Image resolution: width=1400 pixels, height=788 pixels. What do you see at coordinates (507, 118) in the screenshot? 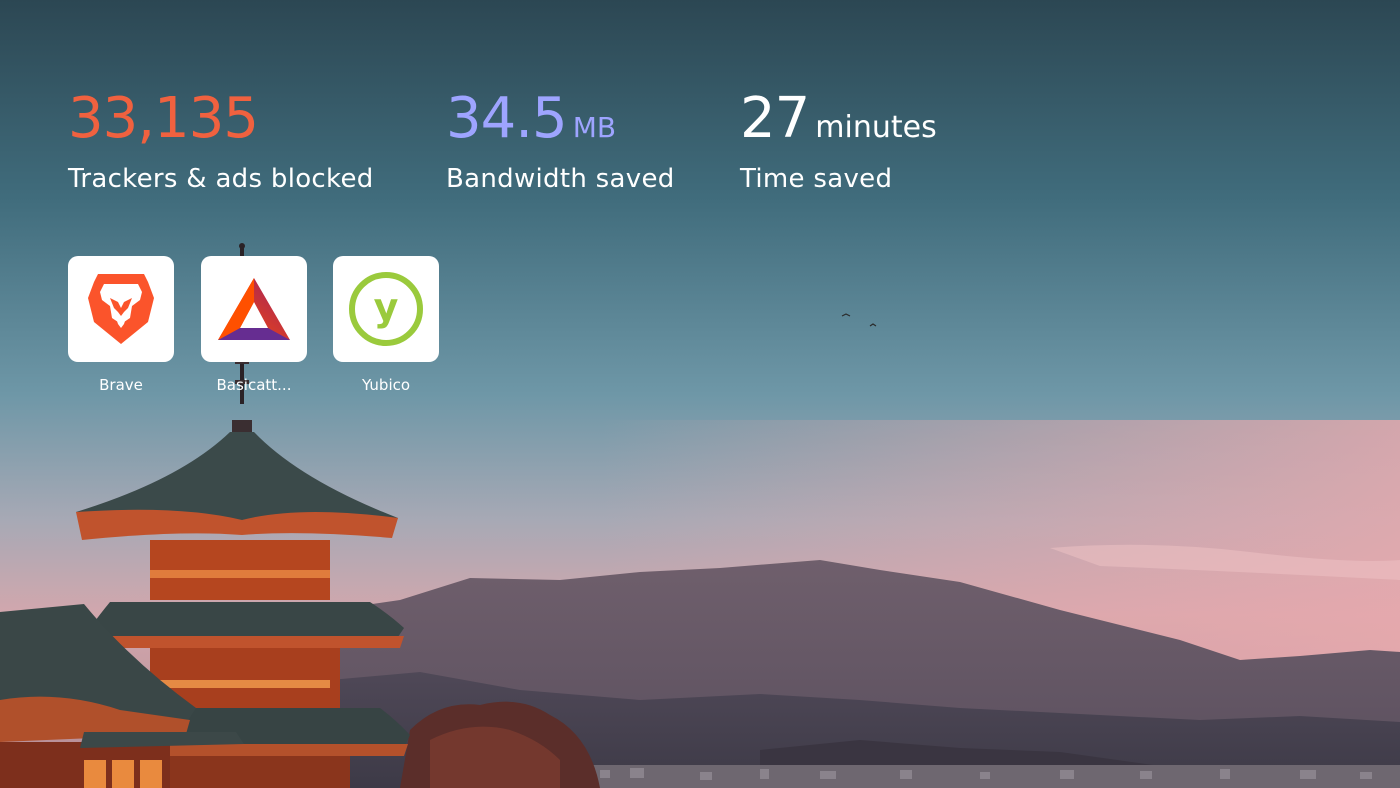
I see `bandwidth-value: 34.5` at bounding box center [507, 118].